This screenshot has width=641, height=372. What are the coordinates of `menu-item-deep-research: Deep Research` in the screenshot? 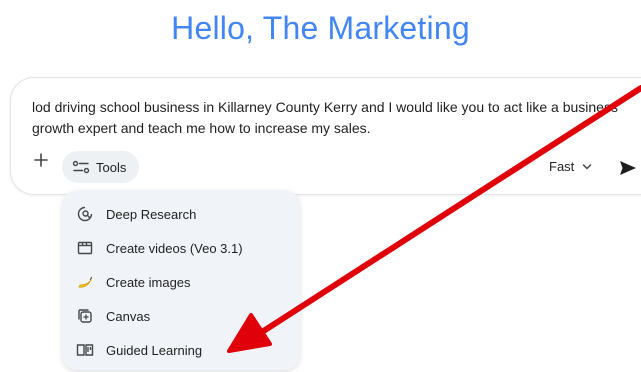 It's located at (181, 214).